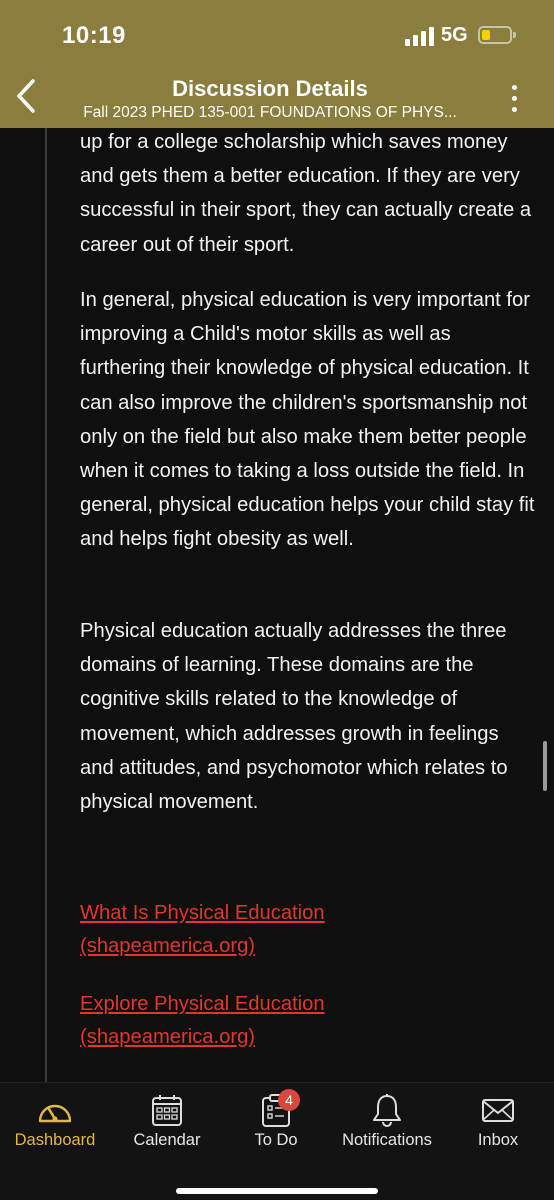  What do you see at coordinates (277, 1191) in the screenshot?
I see `home-indicator` at bounding box center [277, 1191].